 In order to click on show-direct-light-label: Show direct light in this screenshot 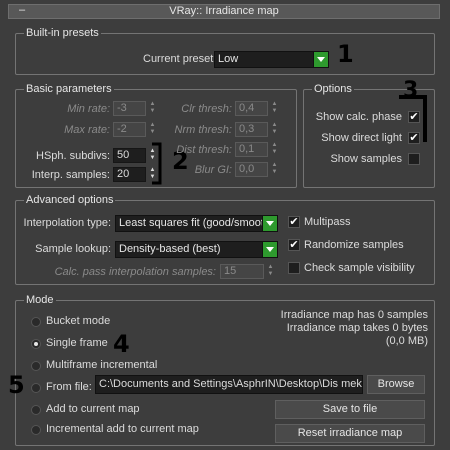, I will do `click(361, 138)`.